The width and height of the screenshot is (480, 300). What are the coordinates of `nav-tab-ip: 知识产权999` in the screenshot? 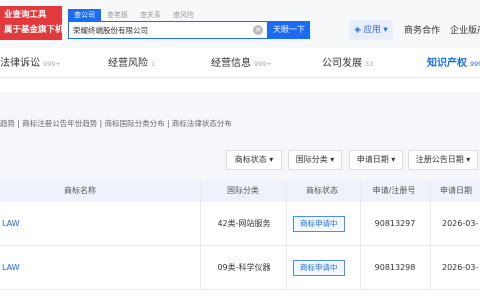 It's located at (453, 65).